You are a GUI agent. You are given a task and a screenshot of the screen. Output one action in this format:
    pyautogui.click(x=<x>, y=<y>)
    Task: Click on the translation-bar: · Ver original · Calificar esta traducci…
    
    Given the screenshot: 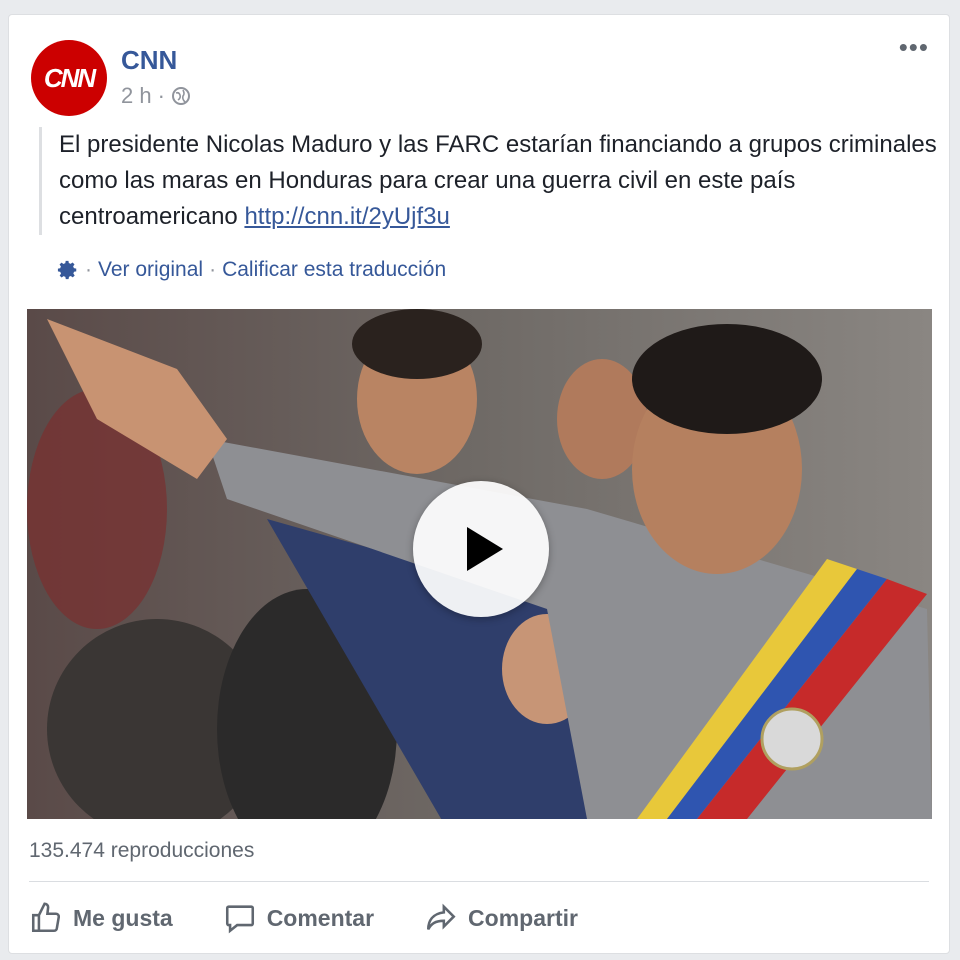 What is the action you would take?
    pyautogui.click(x=251, y=270)
    